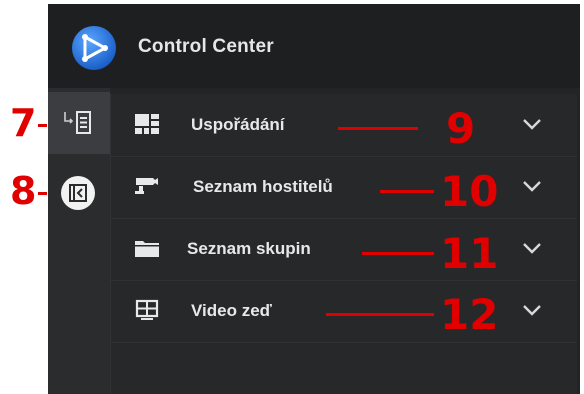 Image resolution: width=584 pixels, height=394 pixels. What do you see at coordinates (147, 124) in the screenshot?
I see `layout-grid-icon` at bounding box center [147, 124].